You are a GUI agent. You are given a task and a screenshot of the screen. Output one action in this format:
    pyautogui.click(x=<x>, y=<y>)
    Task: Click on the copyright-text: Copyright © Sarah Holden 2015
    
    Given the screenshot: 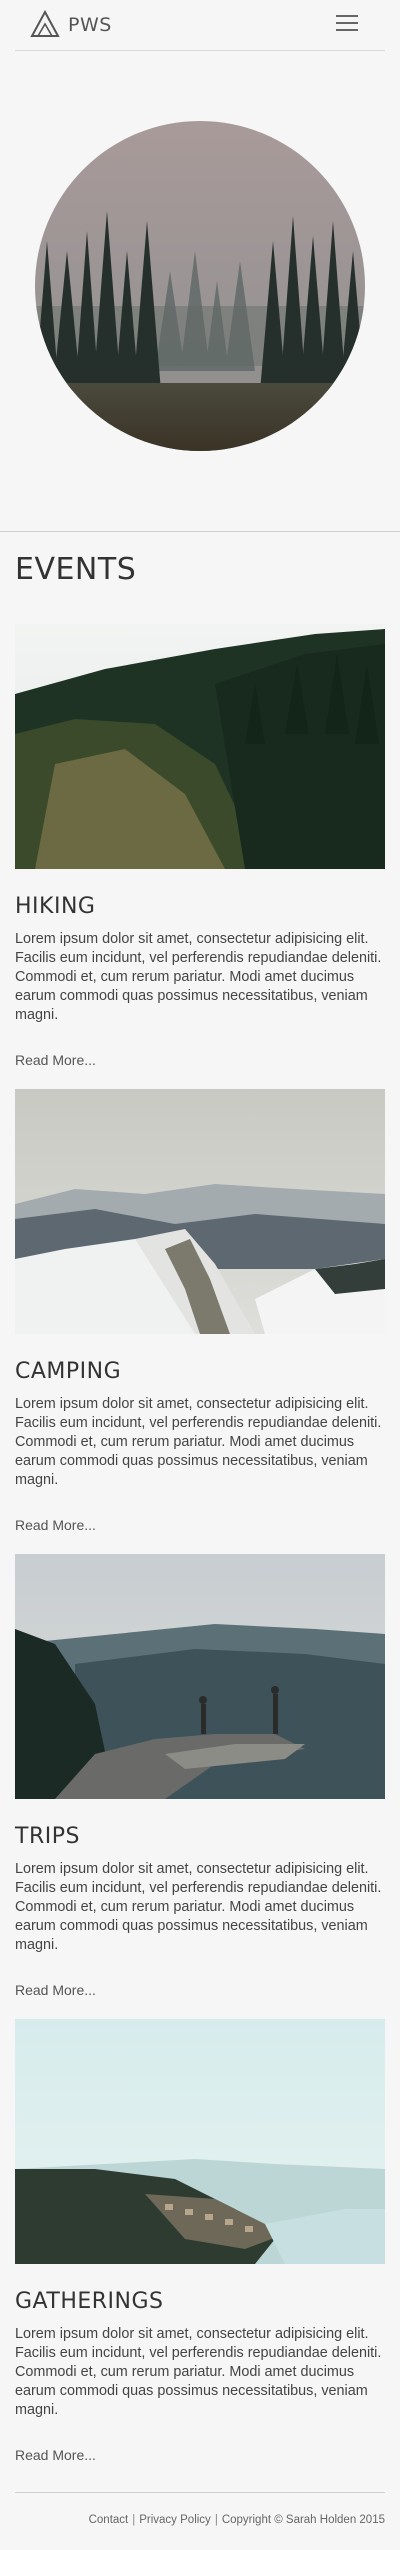 What is the action you would take?
    pyautogui.click(x=303, y=2520)
    